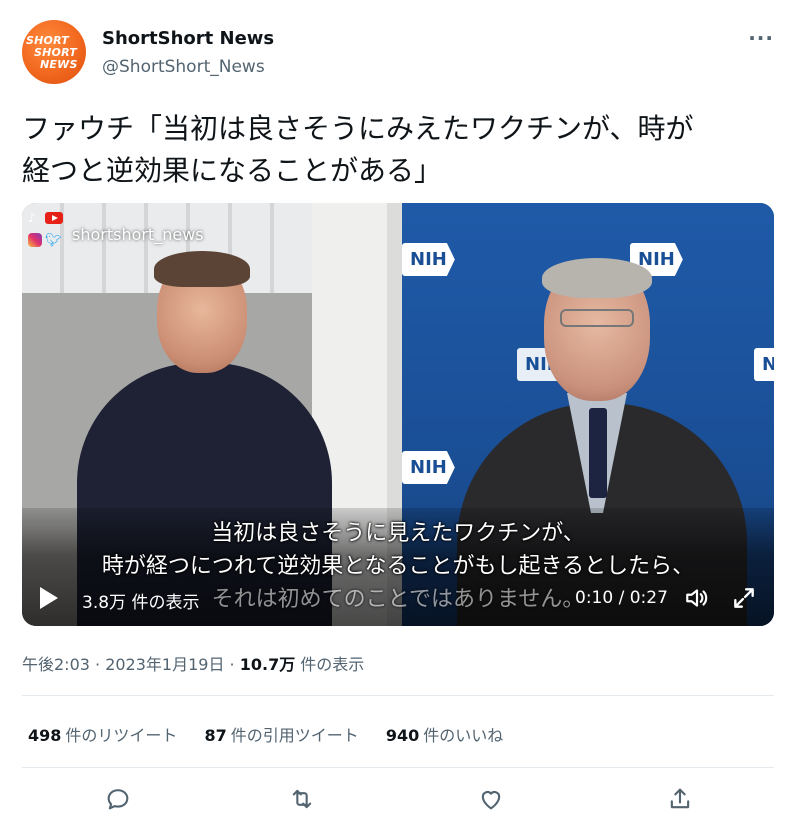  Describe the element at coordinates (761, 38) in the screenshot. I see `more-options-icon: ···` at that location.